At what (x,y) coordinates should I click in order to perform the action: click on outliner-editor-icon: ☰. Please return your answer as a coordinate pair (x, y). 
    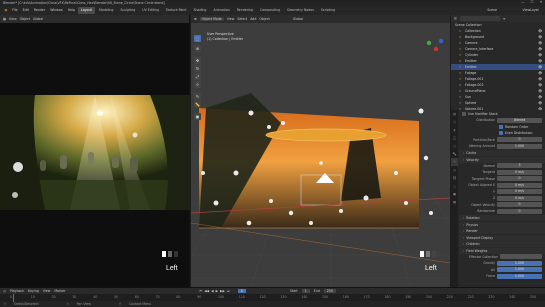
    Looking at the image, I should click on (455, 19).